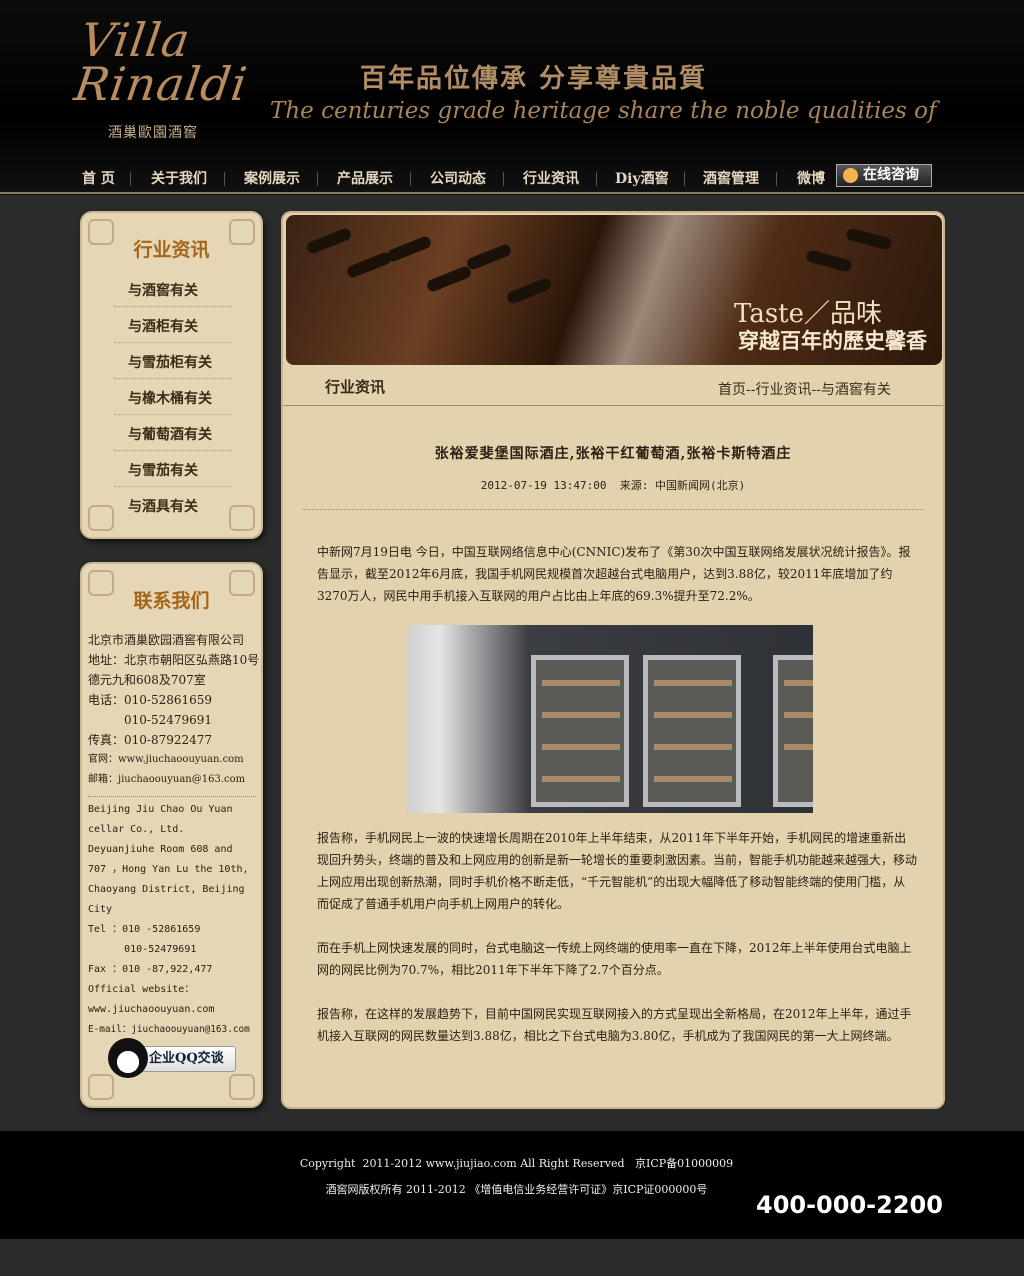  I want to click on contact-line: Chaoyang District, Beijing, so click(166, 889).